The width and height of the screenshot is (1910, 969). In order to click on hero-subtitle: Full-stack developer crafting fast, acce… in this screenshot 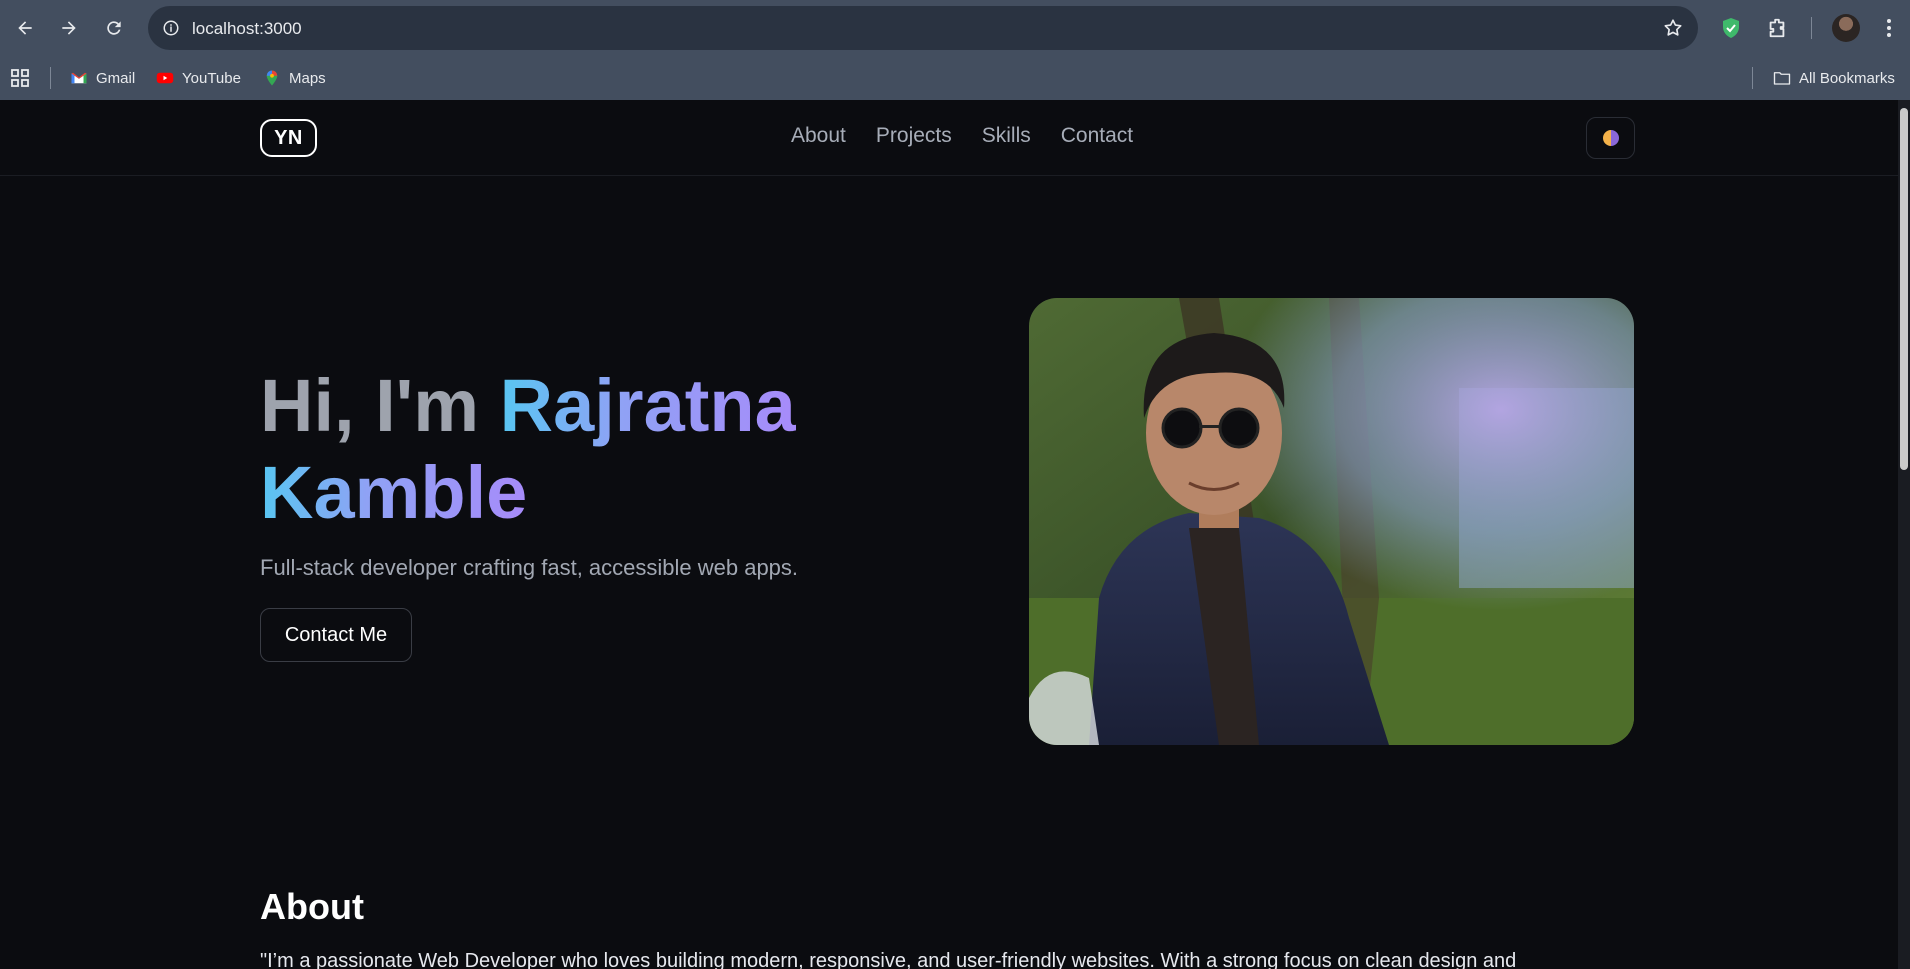, I will do `click(529, 567)`.